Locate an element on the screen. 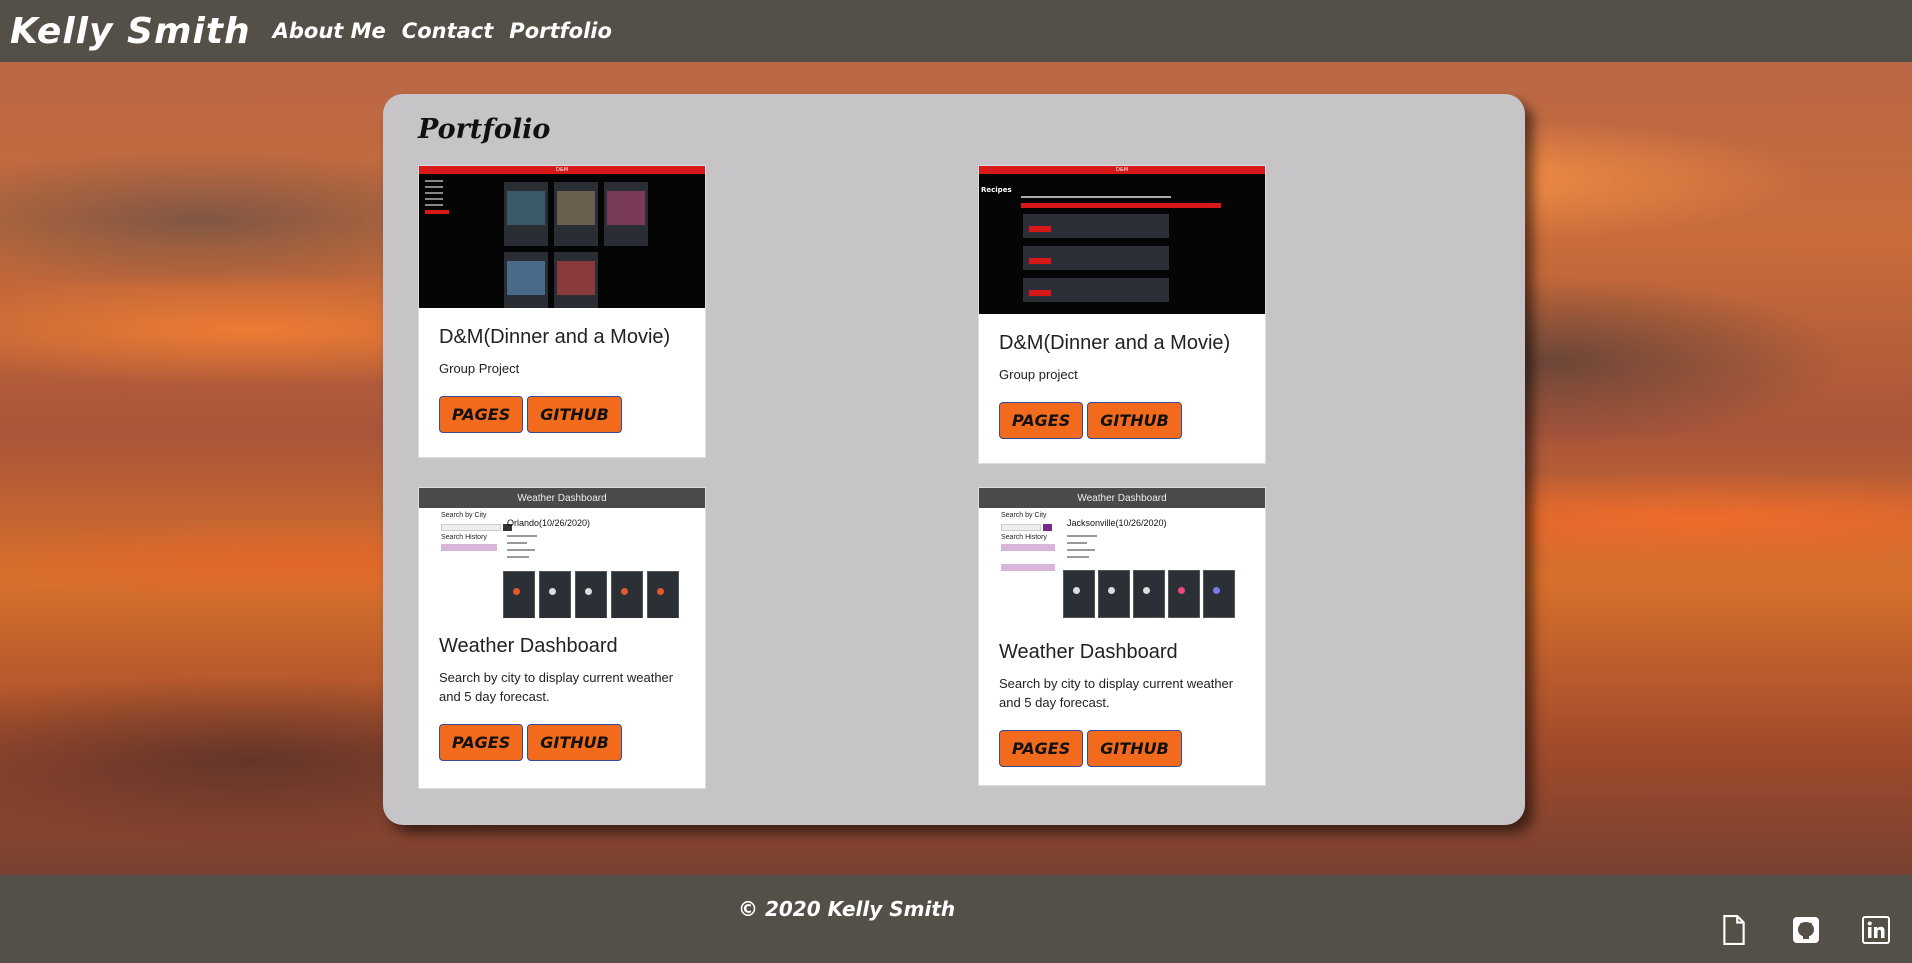 The width and height of the screenshot is (1912, 963). brand-name: Kelly Smith is located at coordinates (130, 31).